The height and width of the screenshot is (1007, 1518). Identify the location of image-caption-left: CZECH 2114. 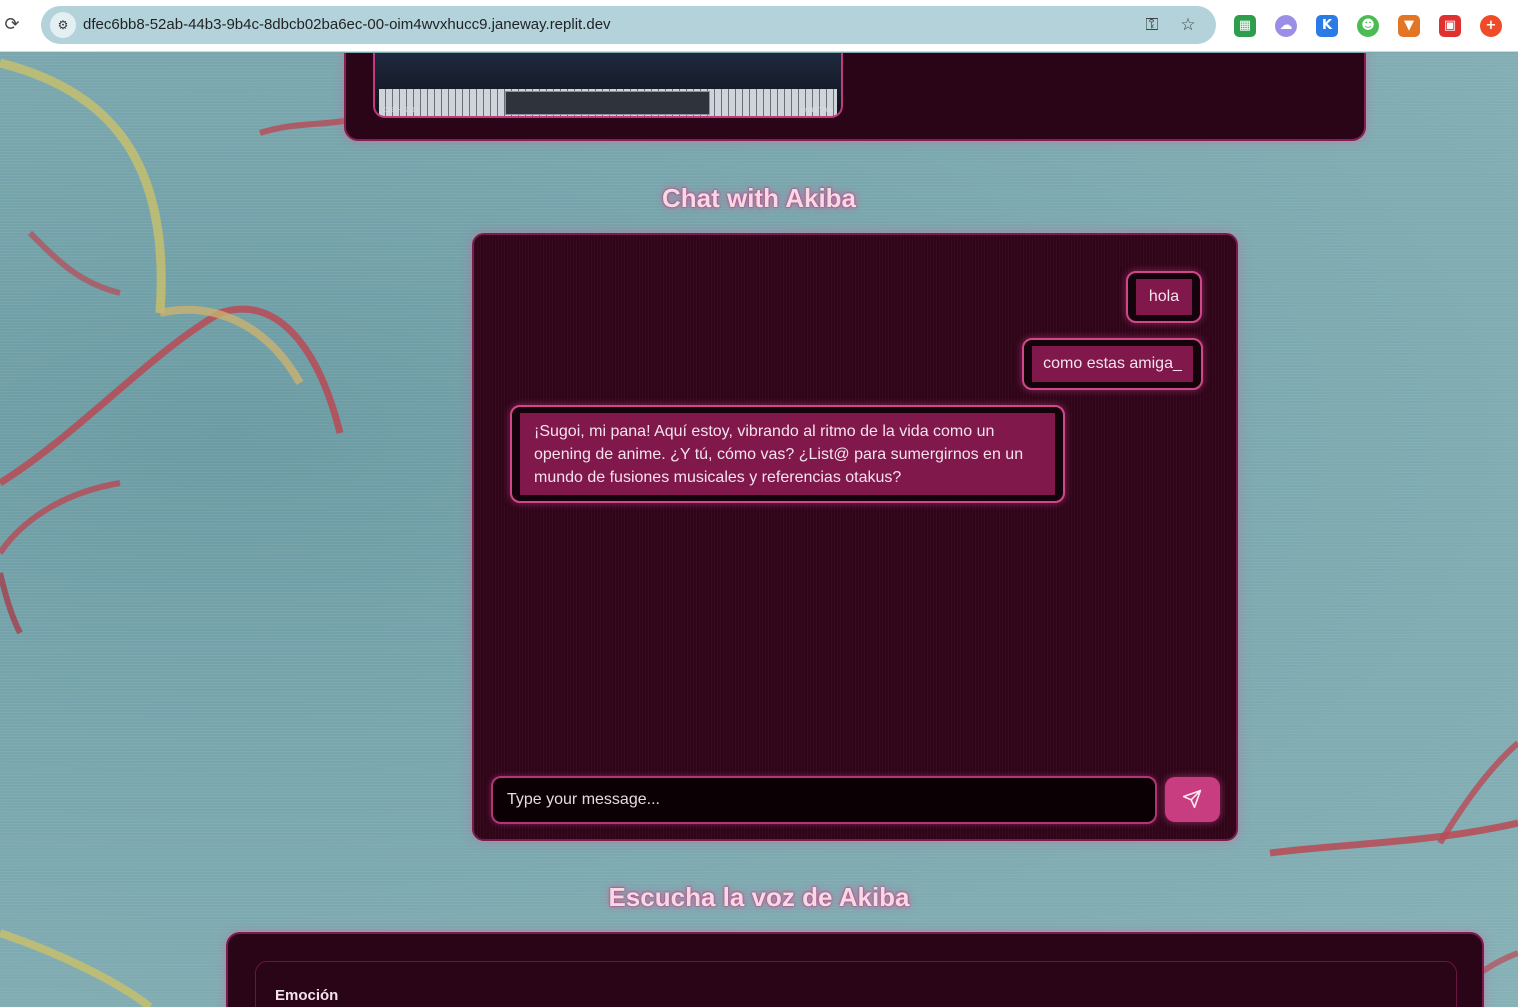
(401, 110).